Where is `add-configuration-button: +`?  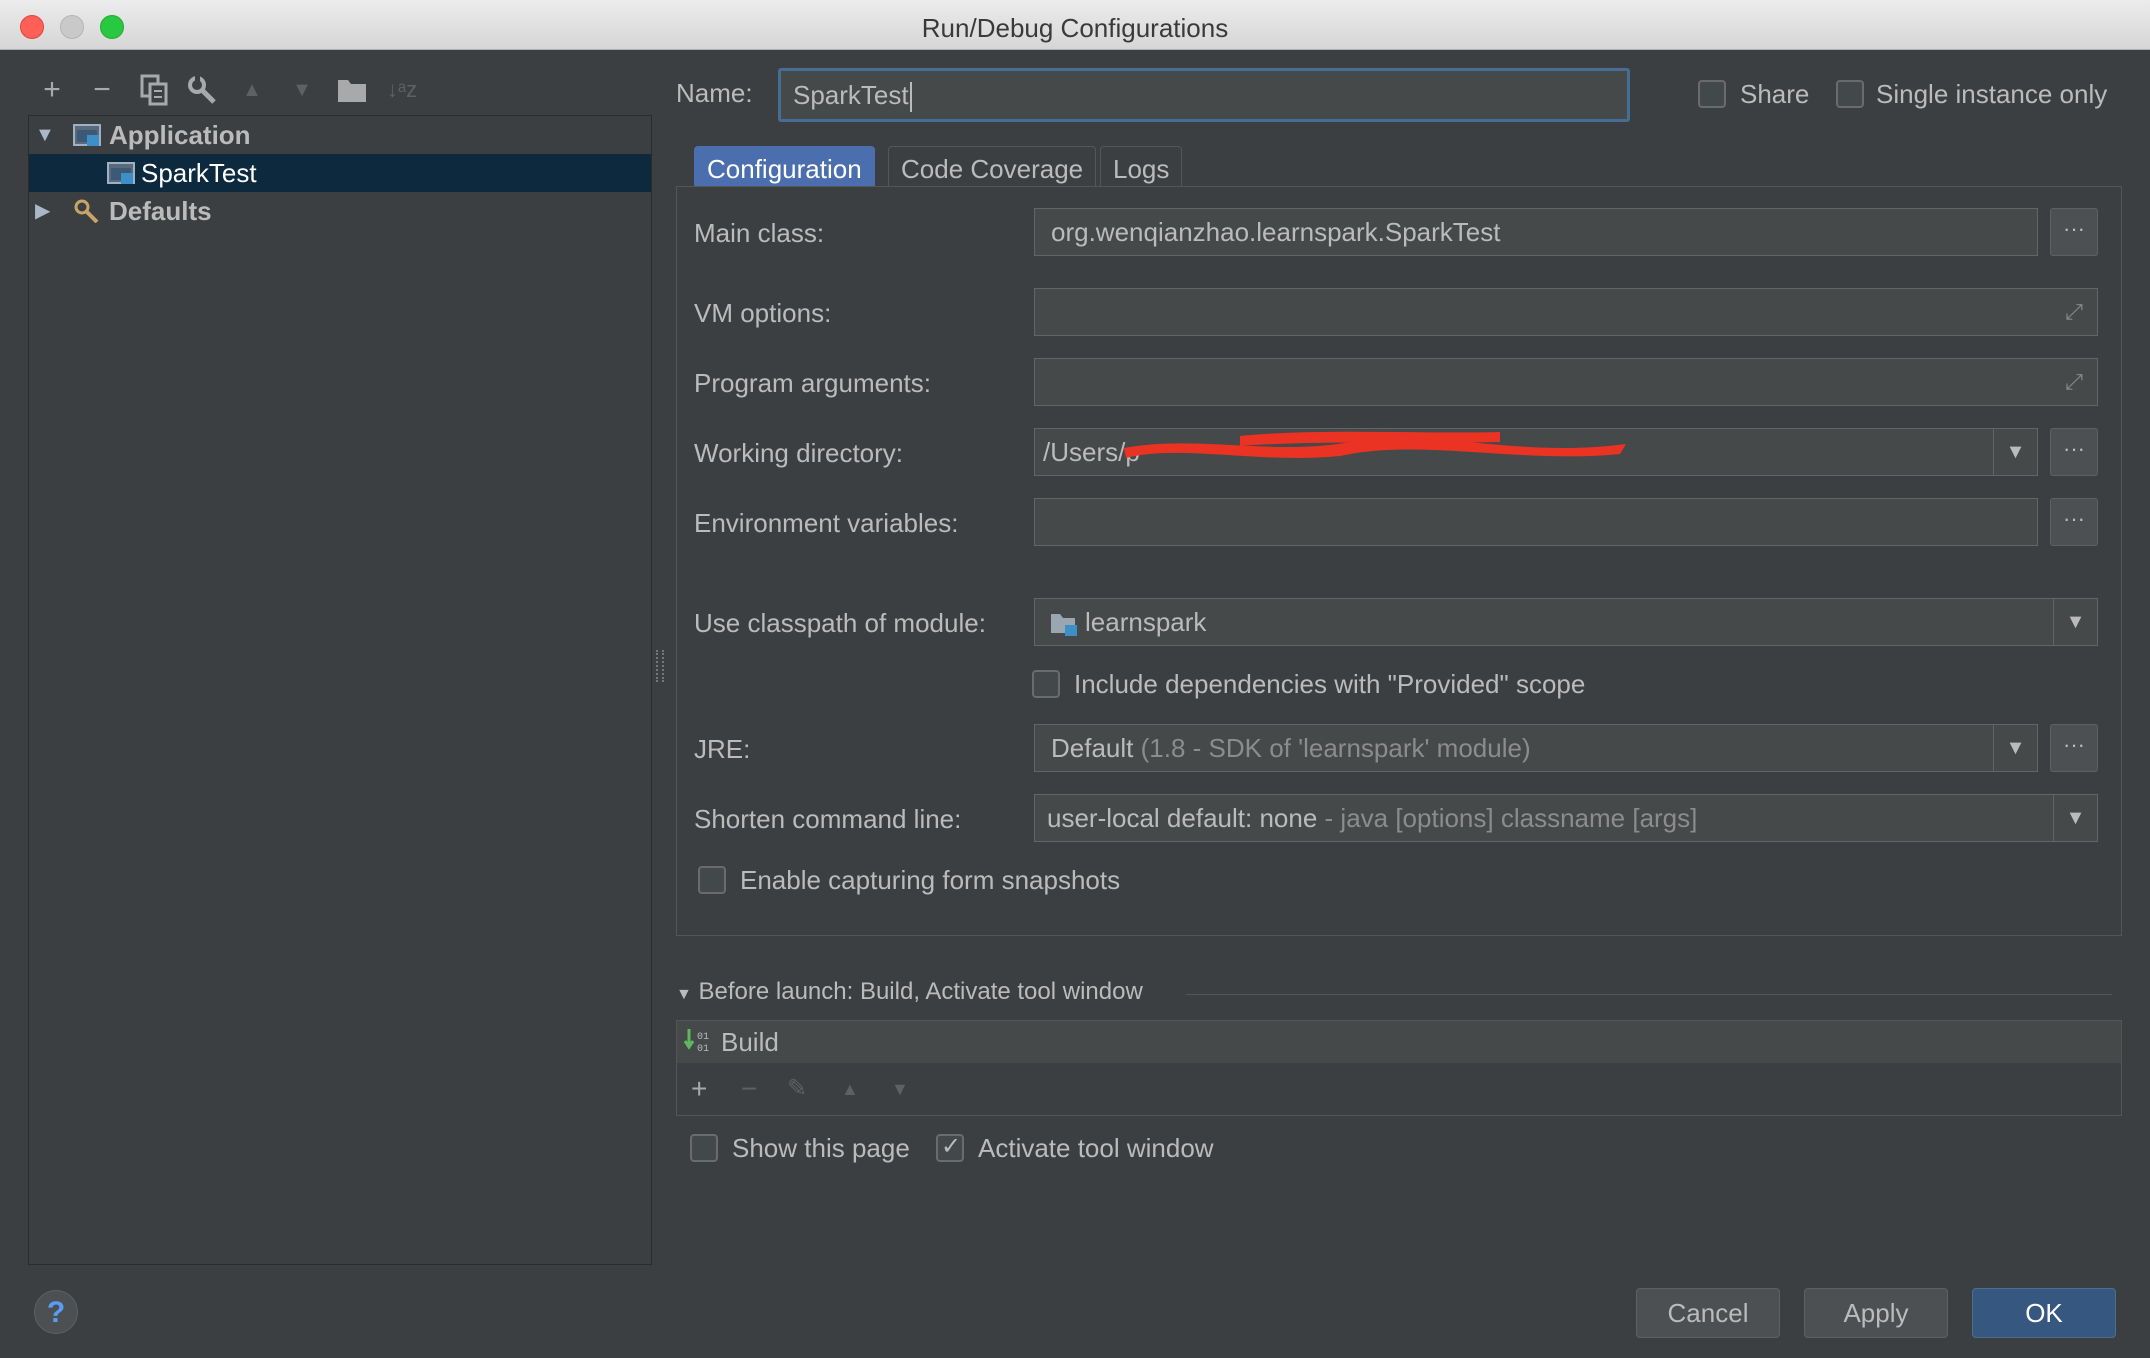
add-configuration-button: + is located at coordinates (52, 90).